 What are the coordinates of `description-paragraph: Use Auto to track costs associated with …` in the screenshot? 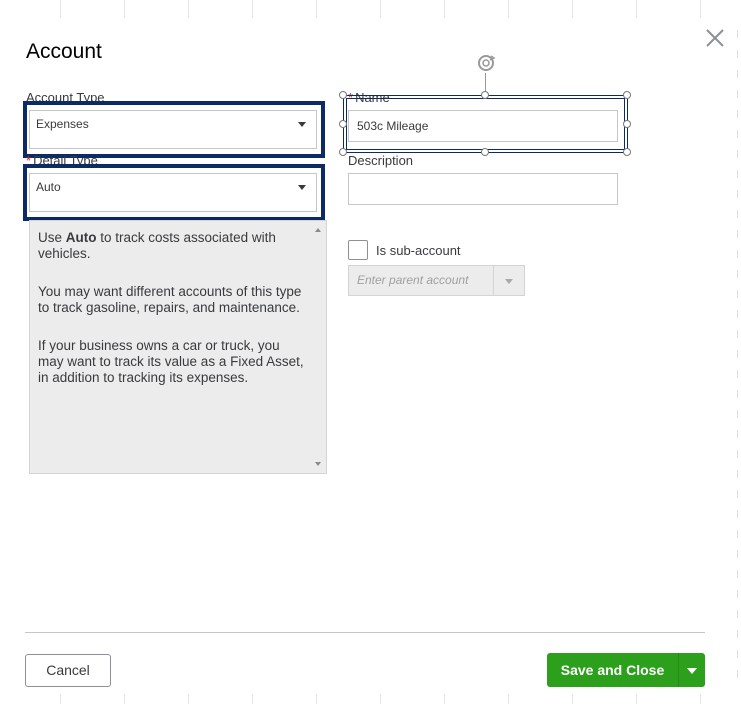 It's located at (157, 245).